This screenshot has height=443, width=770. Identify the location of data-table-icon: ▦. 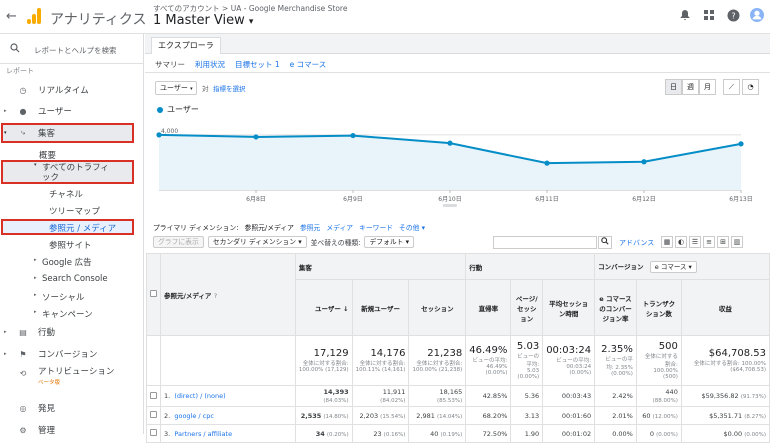
(667, 242).